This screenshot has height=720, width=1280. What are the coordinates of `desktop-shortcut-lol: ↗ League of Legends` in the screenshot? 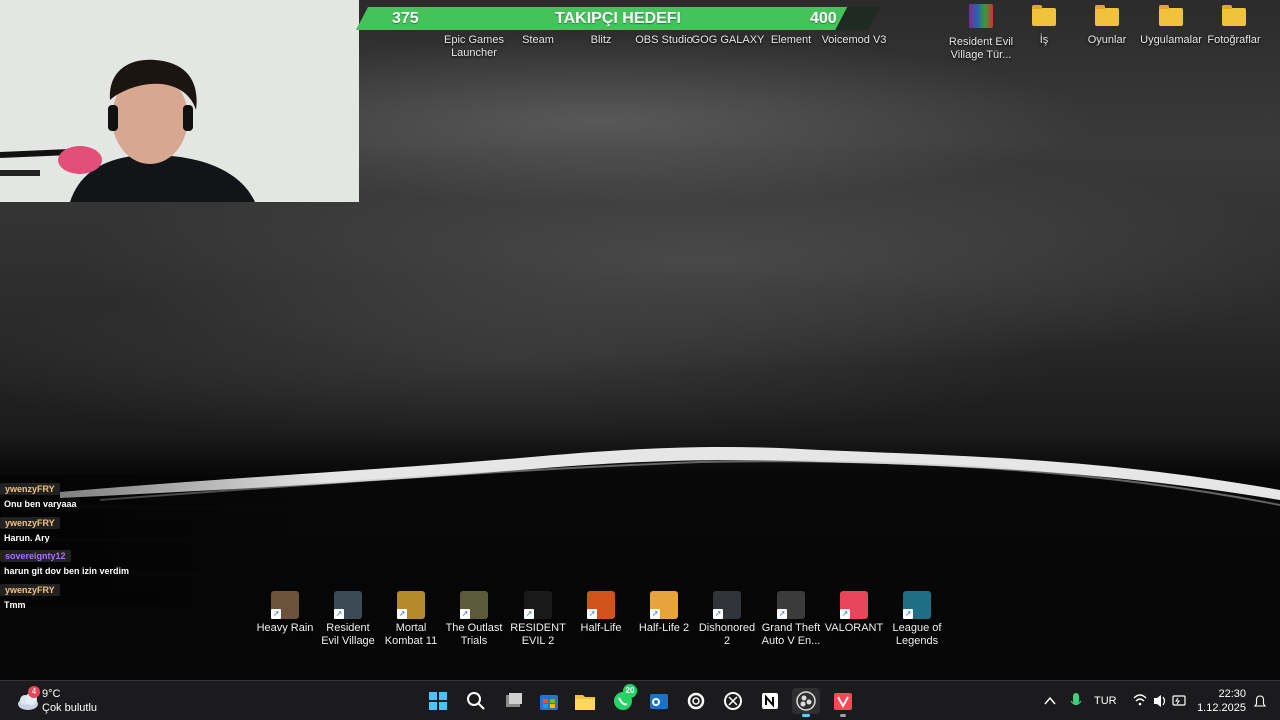 It's located at (917, 619).